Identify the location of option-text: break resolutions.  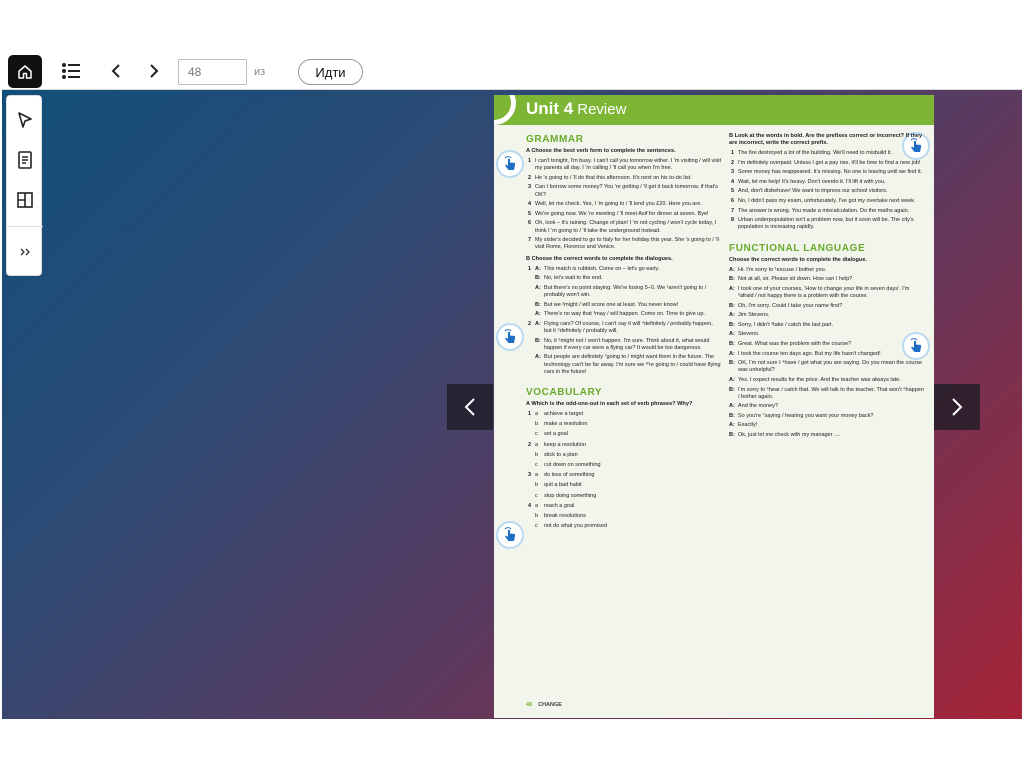
(565, 515).